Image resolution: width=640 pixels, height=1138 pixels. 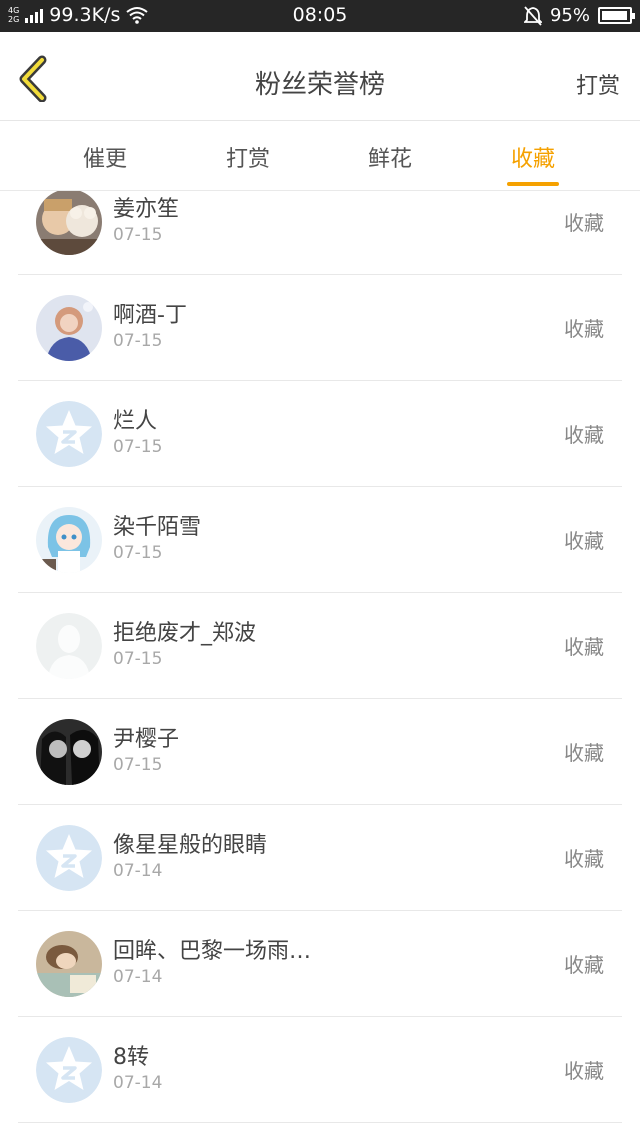 I want to click on header: 粉丝荣誉榜 打赏, so click(x=320, y=76).